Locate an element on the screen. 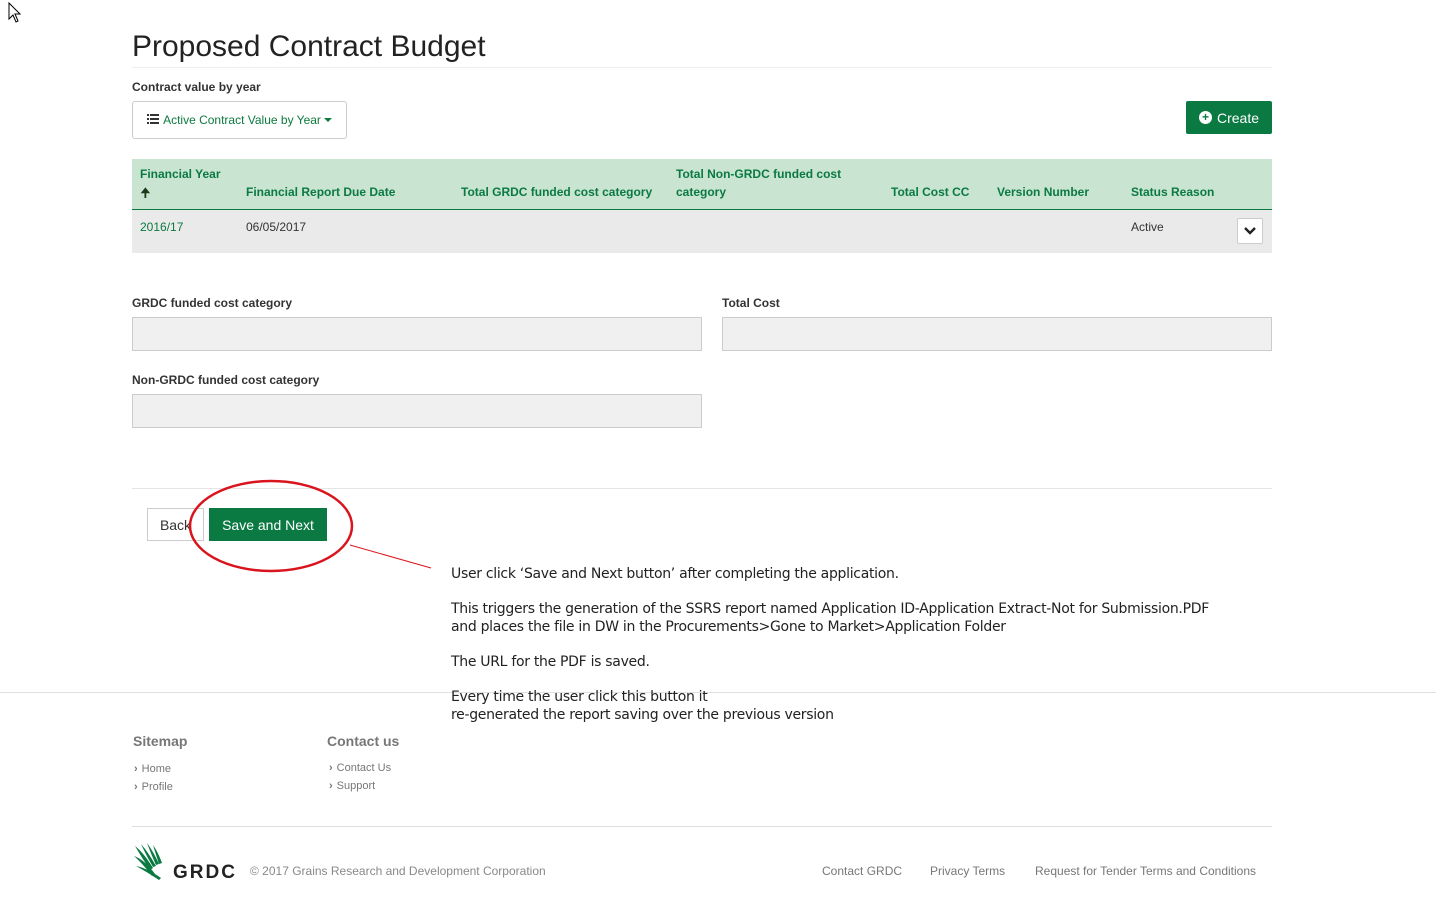 The width and height of the screenshot is (1436, 911). title-divider is located at coordinates (702, 67).